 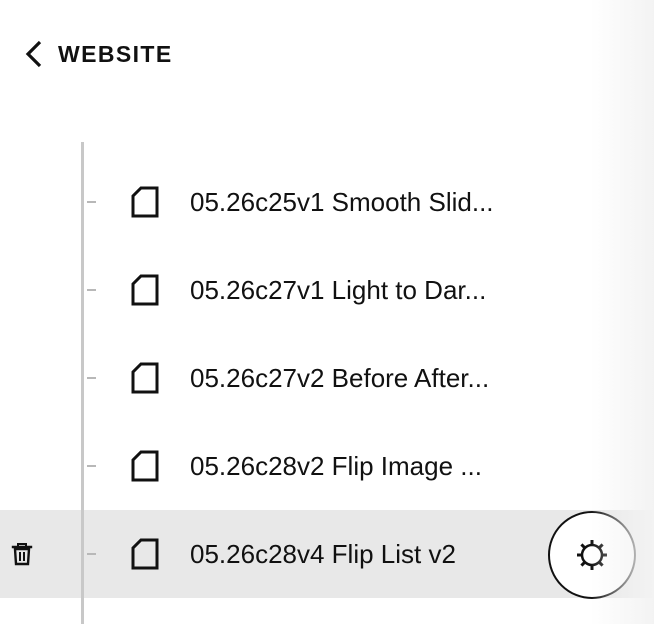 What do you see at coordinates (82, 383) in the screenshot?
I see `page-tree-line` at bounding box center [82, 383].